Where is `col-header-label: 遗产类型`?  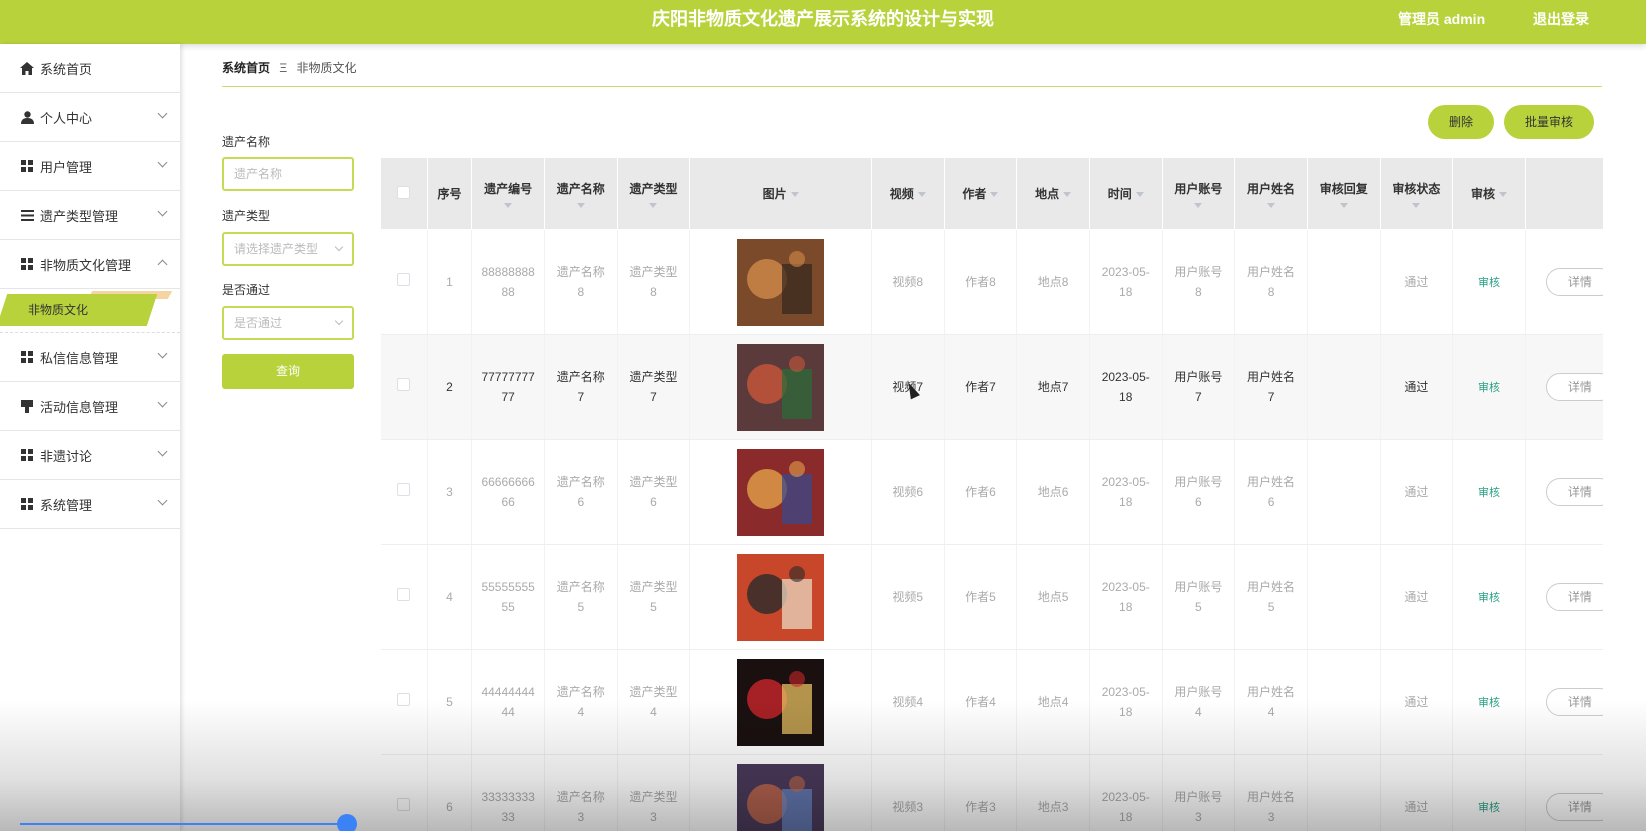
col-header-label: 遗产类型 is located at coordinates (653, 188).